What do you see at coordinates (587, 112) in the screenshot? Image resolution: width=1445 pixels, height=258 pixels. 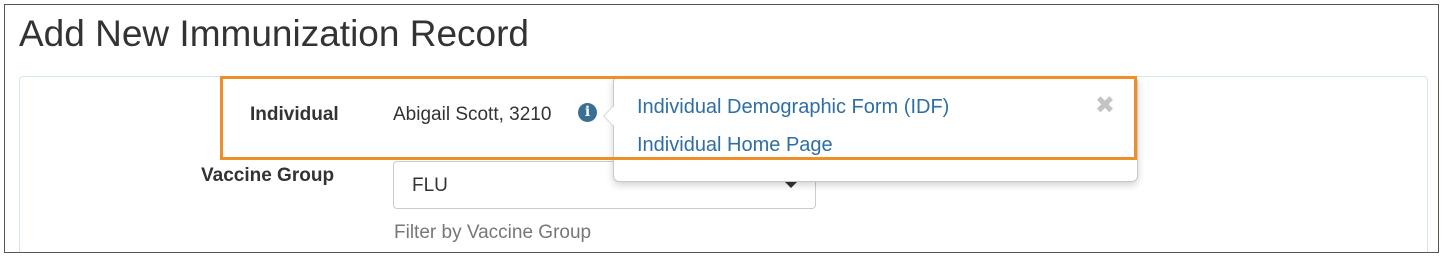 I see `info-icon: i` at bounding box center [587, 112].